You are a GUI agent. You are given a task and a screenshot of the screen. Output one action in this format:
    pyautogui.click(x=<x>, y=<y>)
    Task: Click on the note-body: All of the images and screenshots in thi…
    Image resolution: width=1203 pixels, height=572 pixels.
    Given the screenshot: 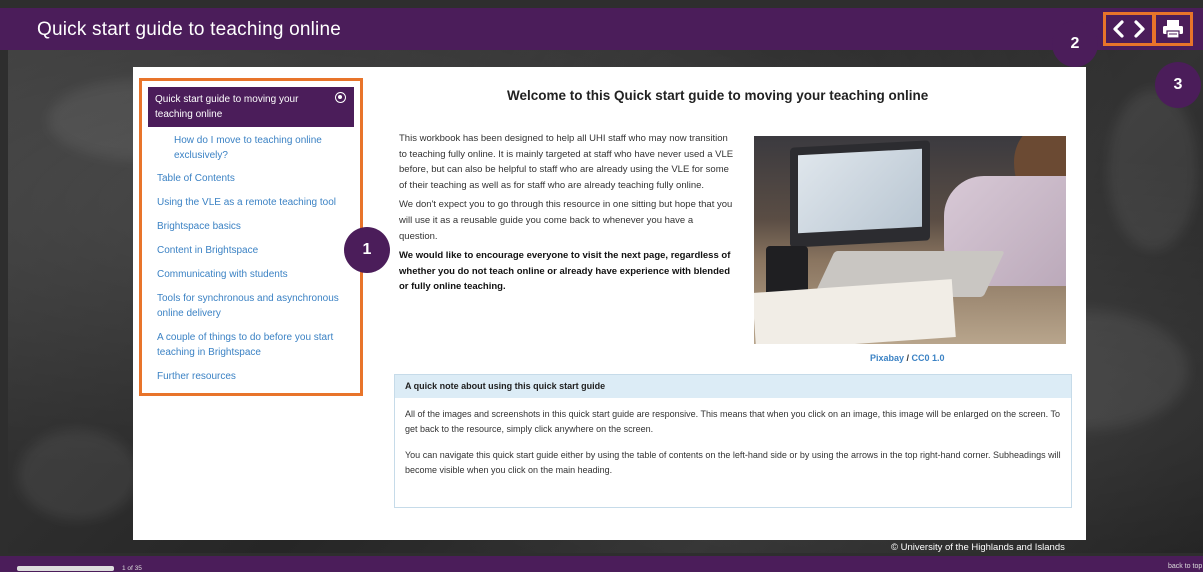 What is the action you would take?
    pyautogui.click(x=733, y=448)
    